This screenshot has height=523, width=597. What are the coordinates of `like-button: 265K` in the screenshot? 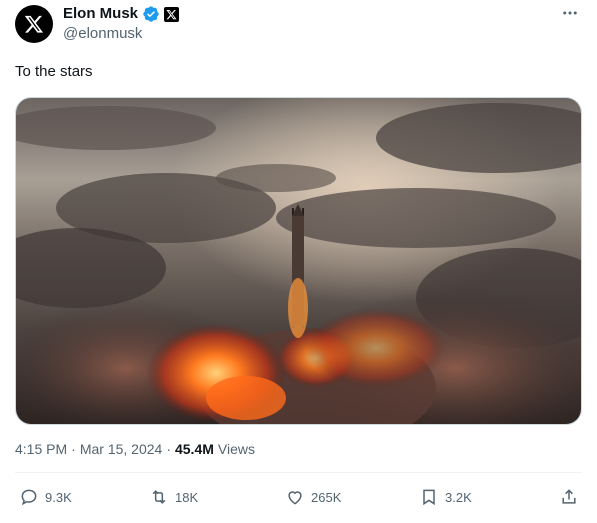 It's located at (313, 497).